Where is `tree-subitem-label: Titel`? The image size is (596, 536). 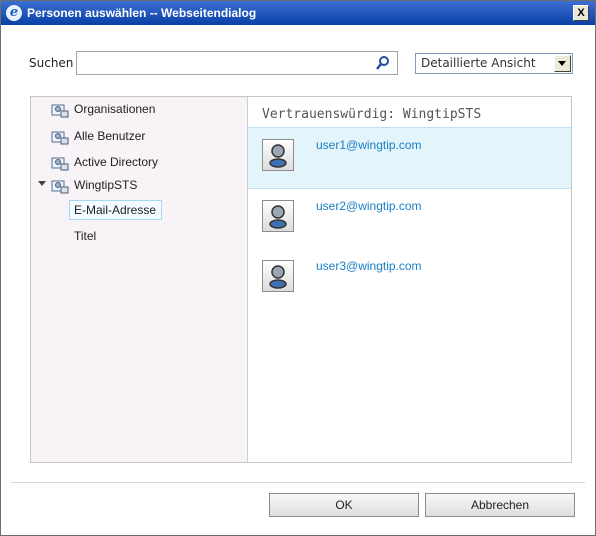 tree-subitem-label: Titel is located at coordinates (85, 236).